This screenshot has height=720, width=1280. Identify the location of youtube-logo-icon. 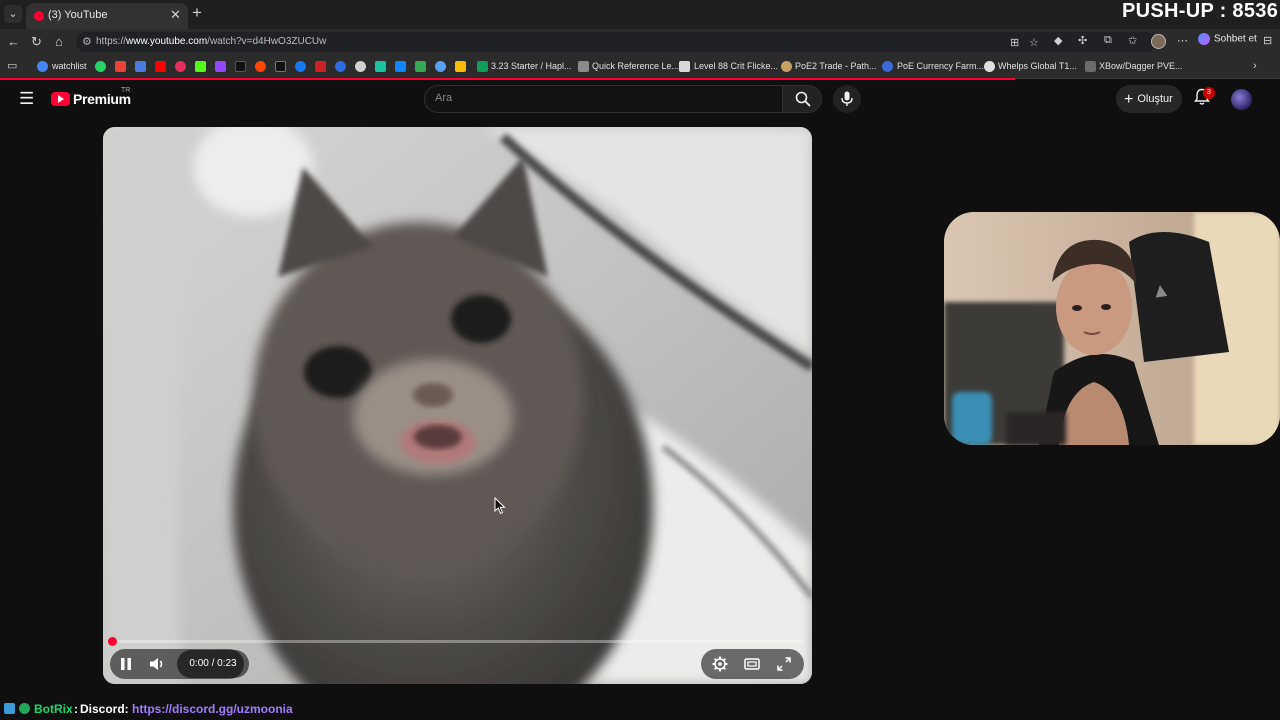
(60, 99).